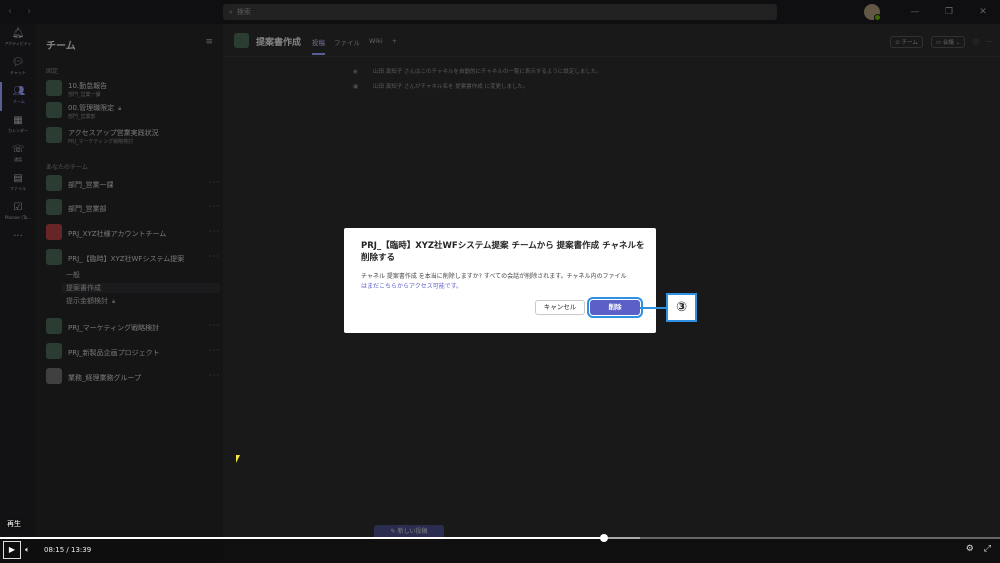  What do you see at coordinates (681, 307) in the screenshot?
I see `step-callout: ③` at bounding box center [681, 307].